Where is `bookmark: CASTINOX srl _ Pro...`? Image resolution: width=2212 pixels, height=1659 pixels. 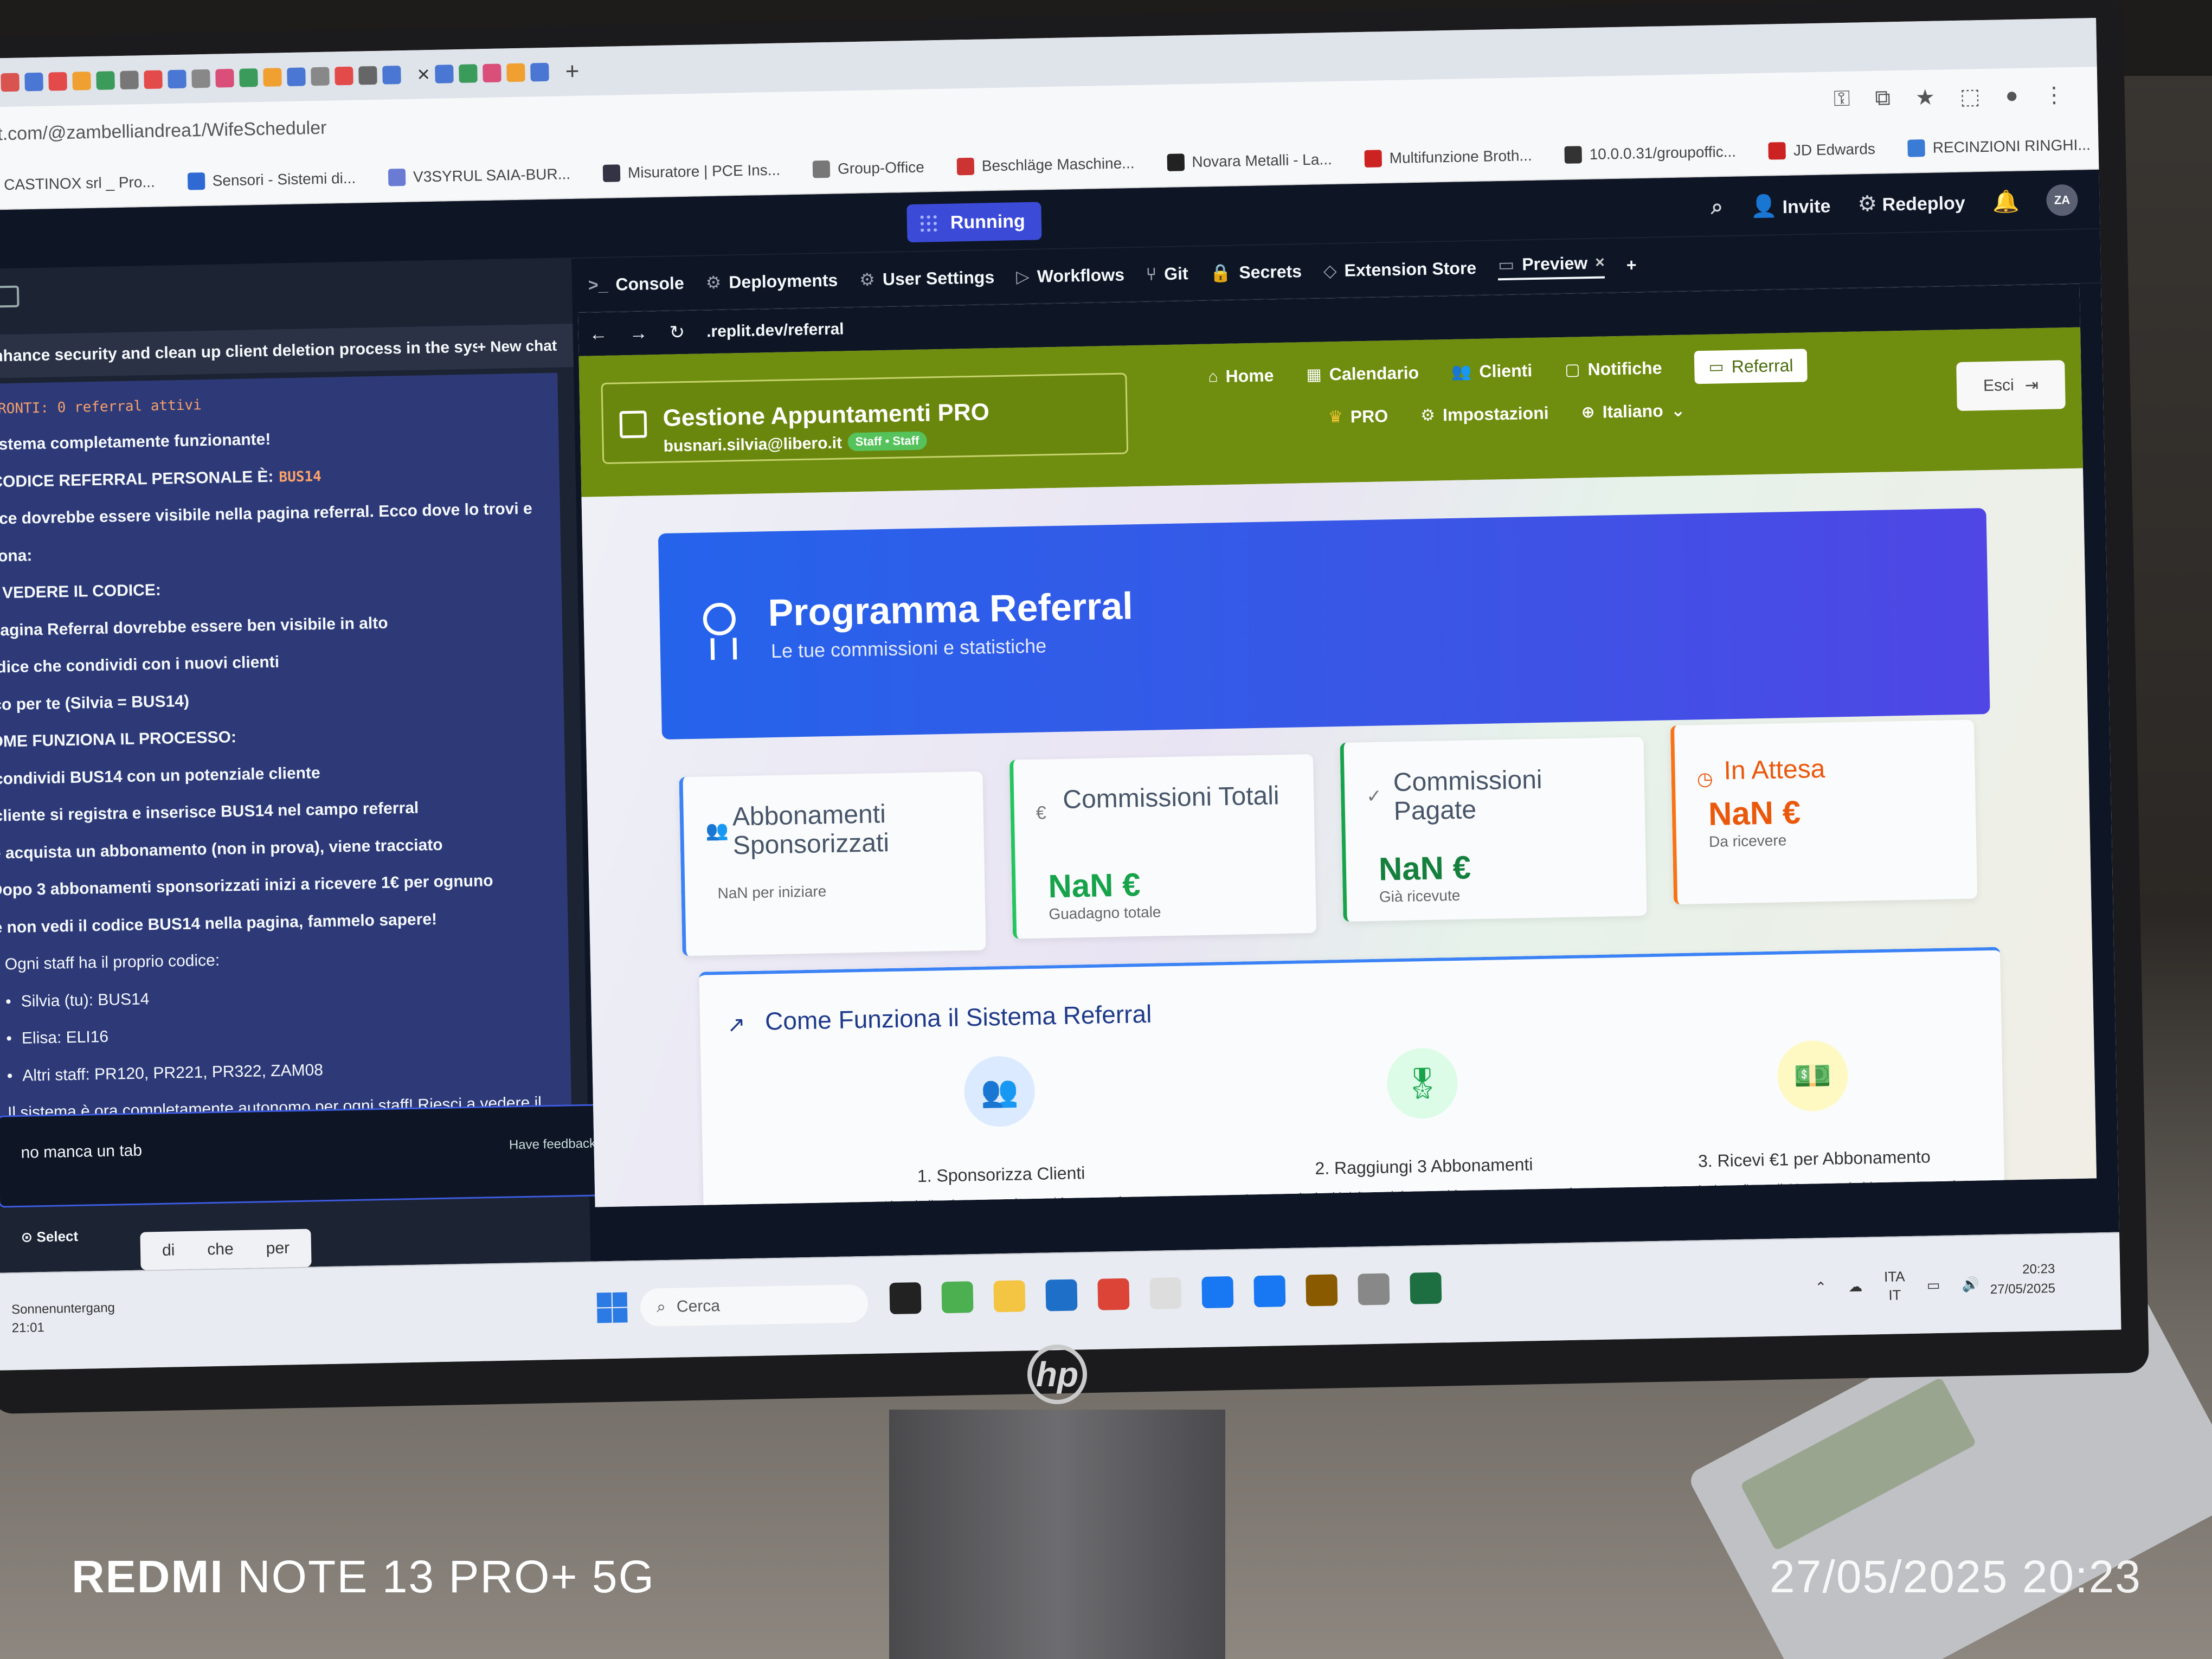
bookmark: CASTINOX srl _ Pro... is located at coordinates (77, 183).